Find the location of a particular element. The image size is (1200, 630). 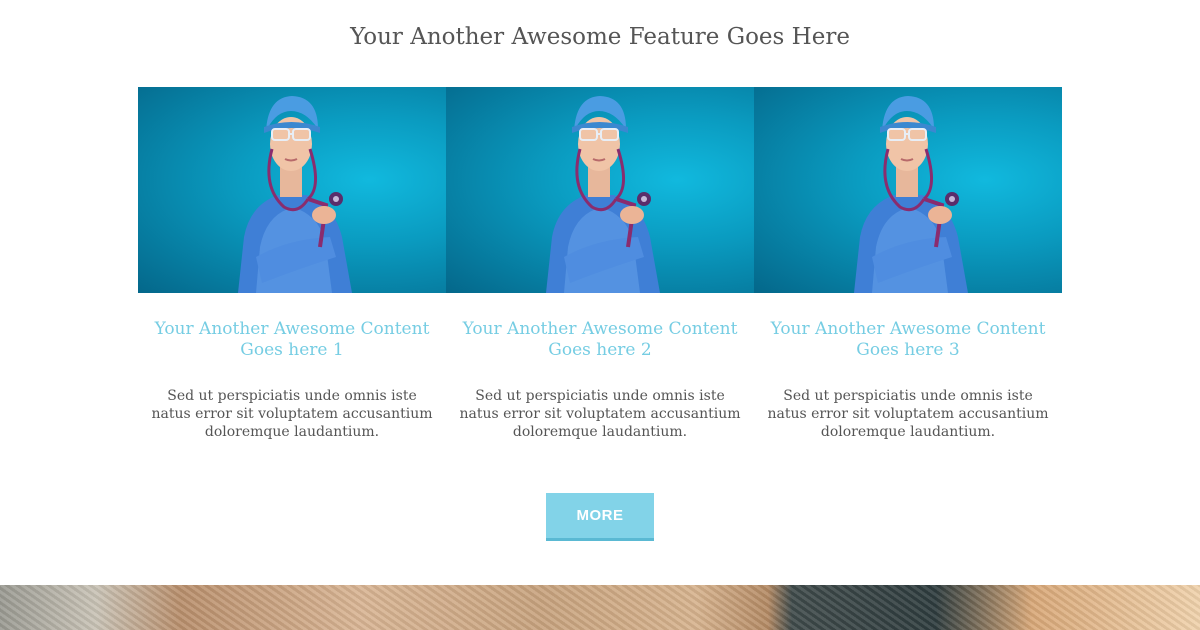

more-button: MORE is located at coordinates (600, 517).